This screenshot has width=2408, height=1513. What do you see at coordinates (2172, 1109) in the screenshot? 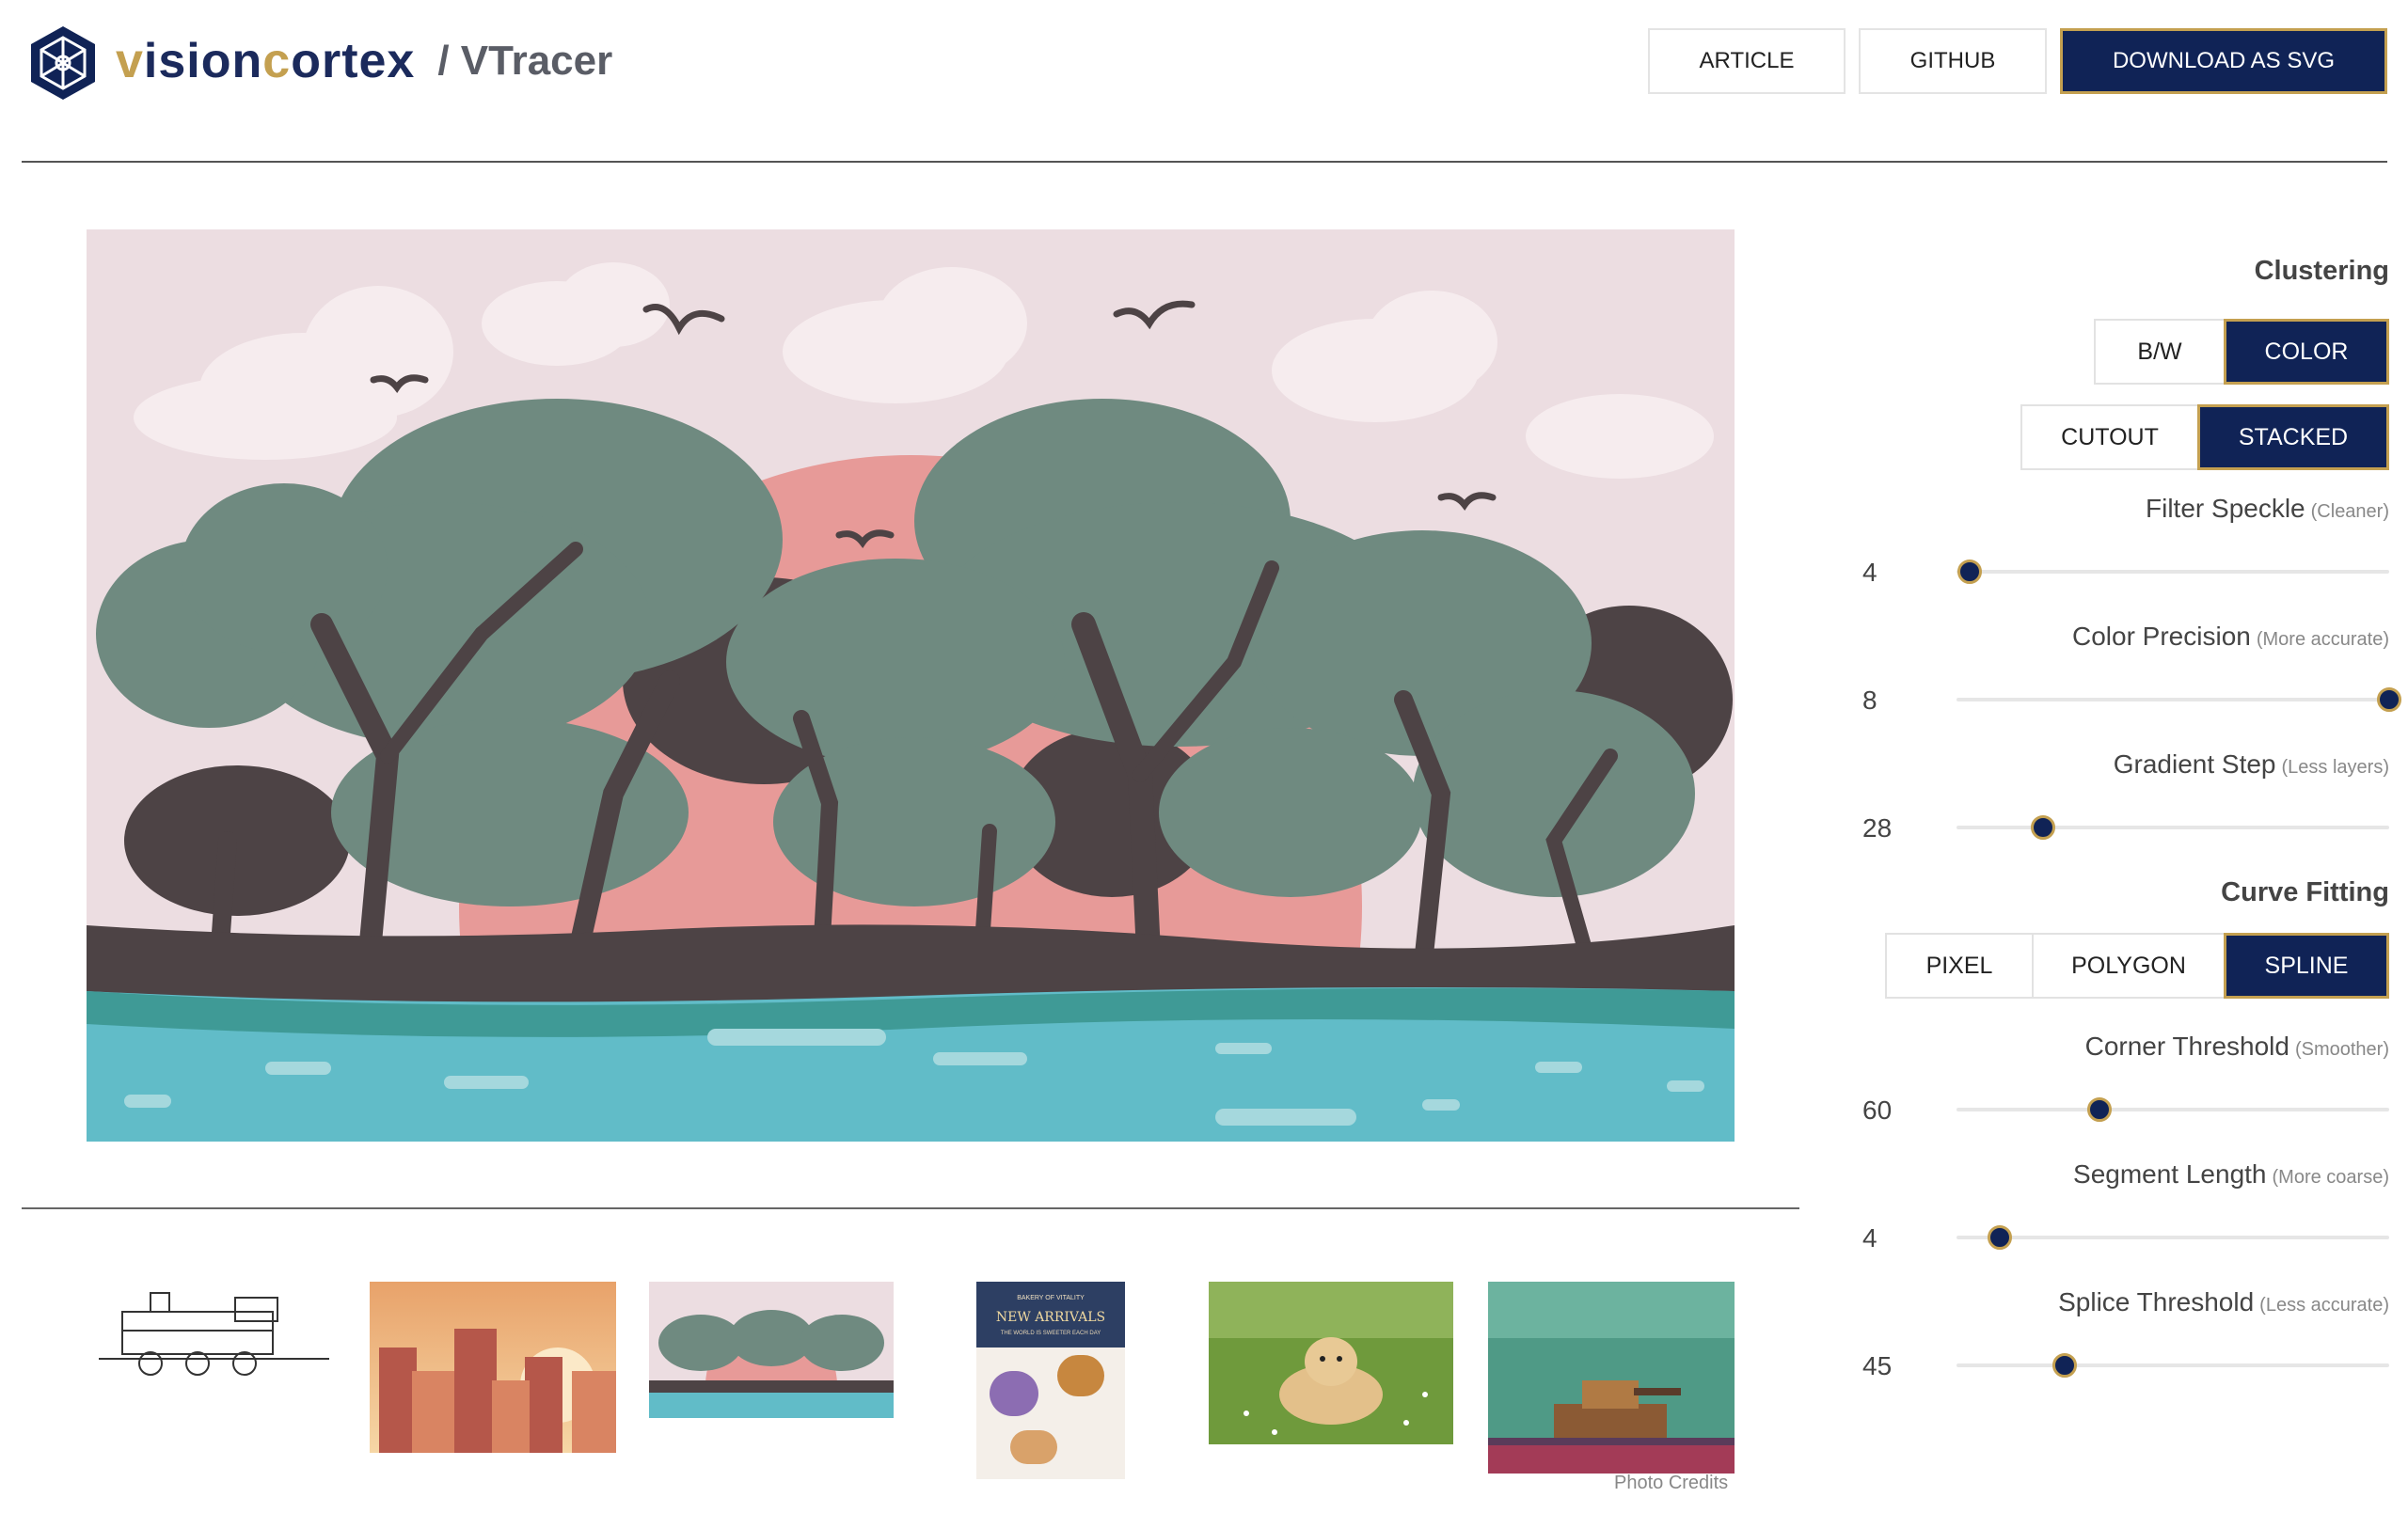
I see `corner-threshold-slider` at bounding box center [2172, 1109].